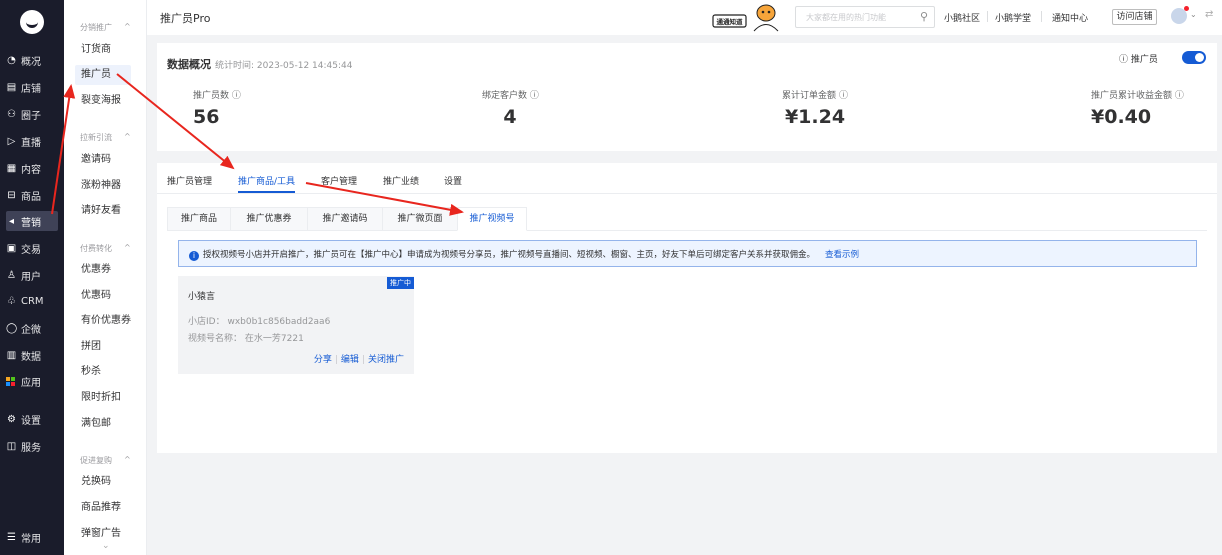  What do you see at coordinates (32, 446) in the screenshot?
I see `nav-item-service: ◫ 服务` at bounding box center [32, 446].